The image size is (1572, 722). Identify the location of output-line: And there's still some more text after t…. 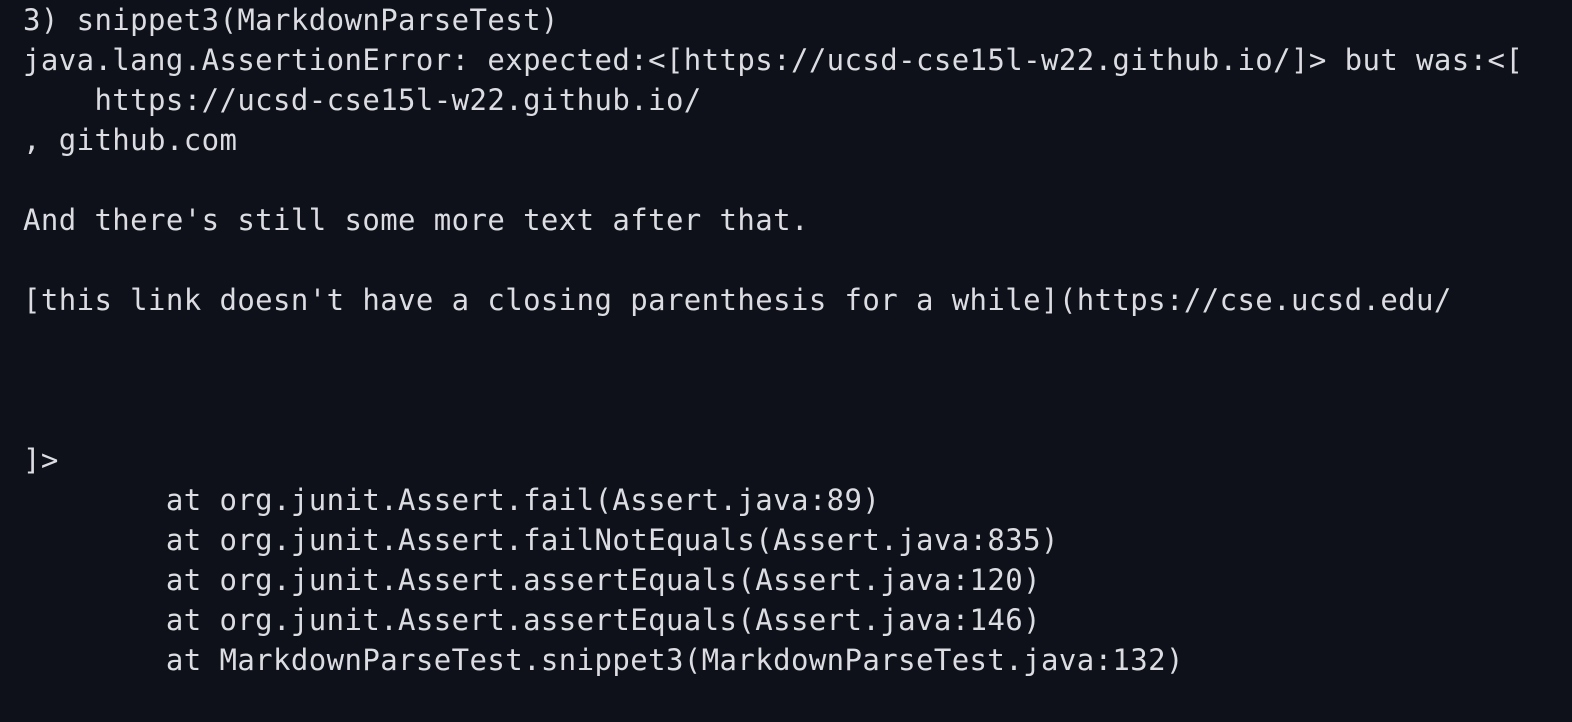
(416, 220).